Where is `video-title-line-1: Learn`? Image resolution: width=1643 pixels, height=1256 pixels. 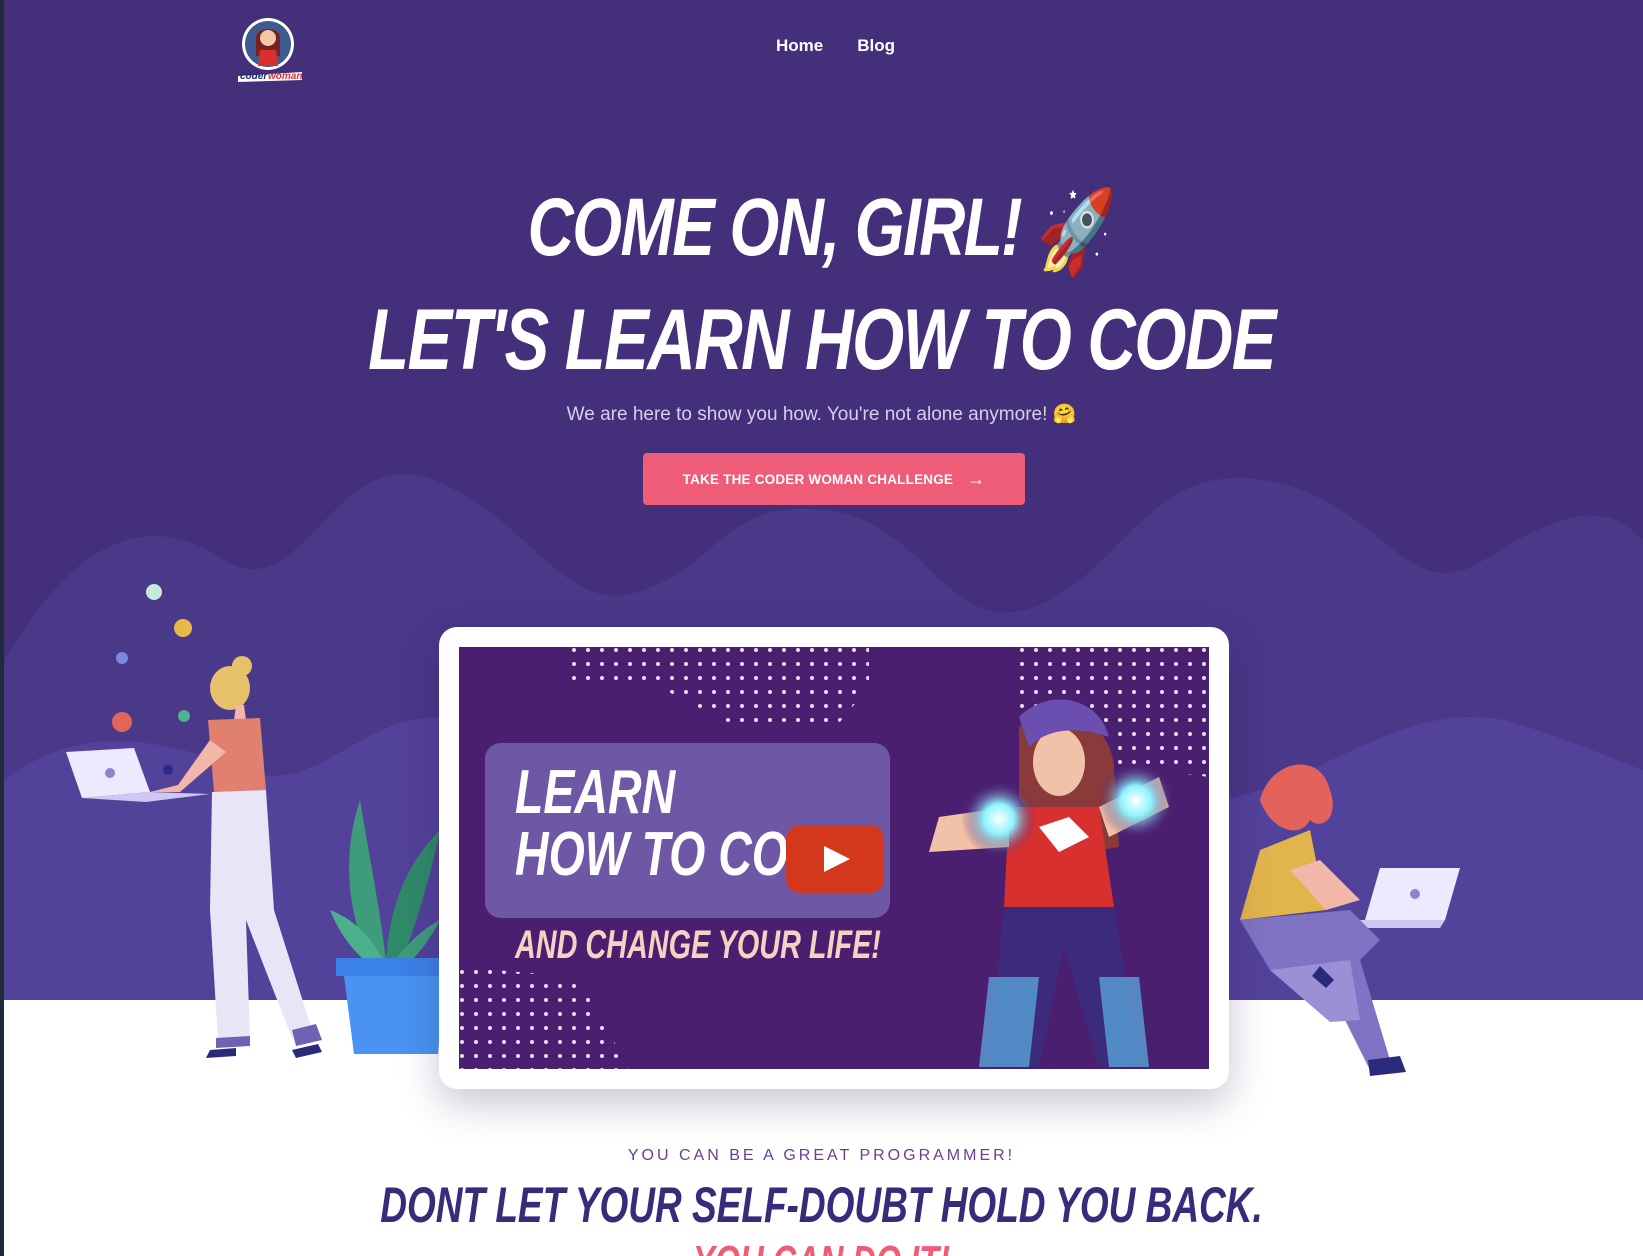 video-title-line-1: Learn is located at coordinates (595, 792).